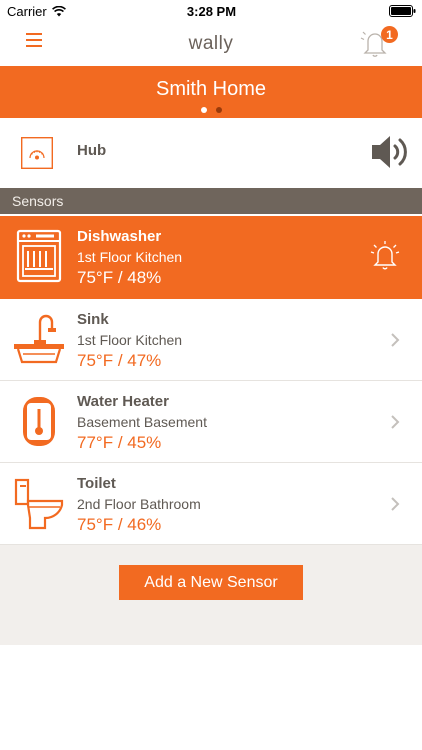  What do you see at coordinates (378, 42) in the screenshot?
I see `notifications-button: 1` at bounding box center [378, 42].